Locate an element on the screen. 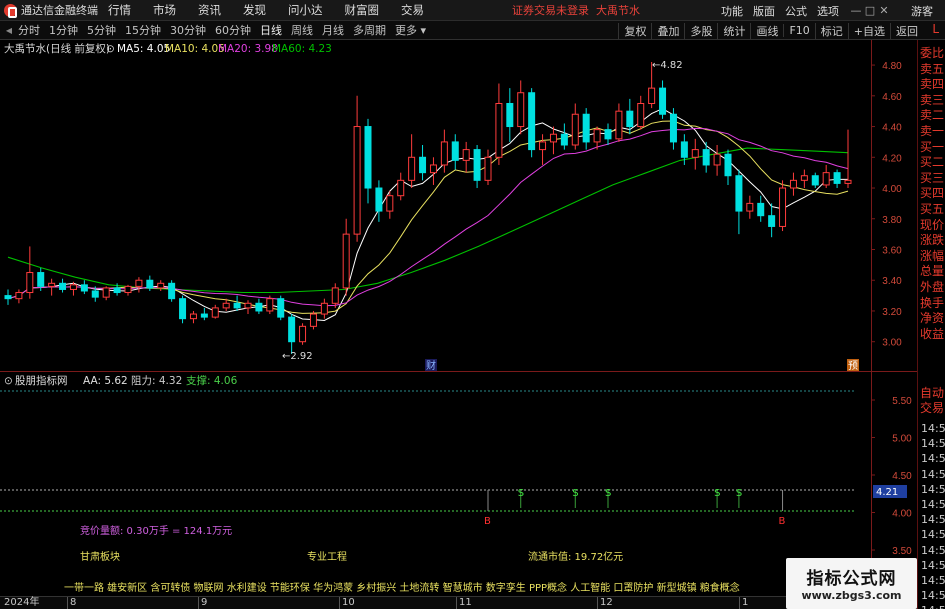  price-axis: 4.80 4.60 4.40 4.20 4.00 3.80 3.60 3.40 3.20 3.00 is located at coordinates (886, 205).